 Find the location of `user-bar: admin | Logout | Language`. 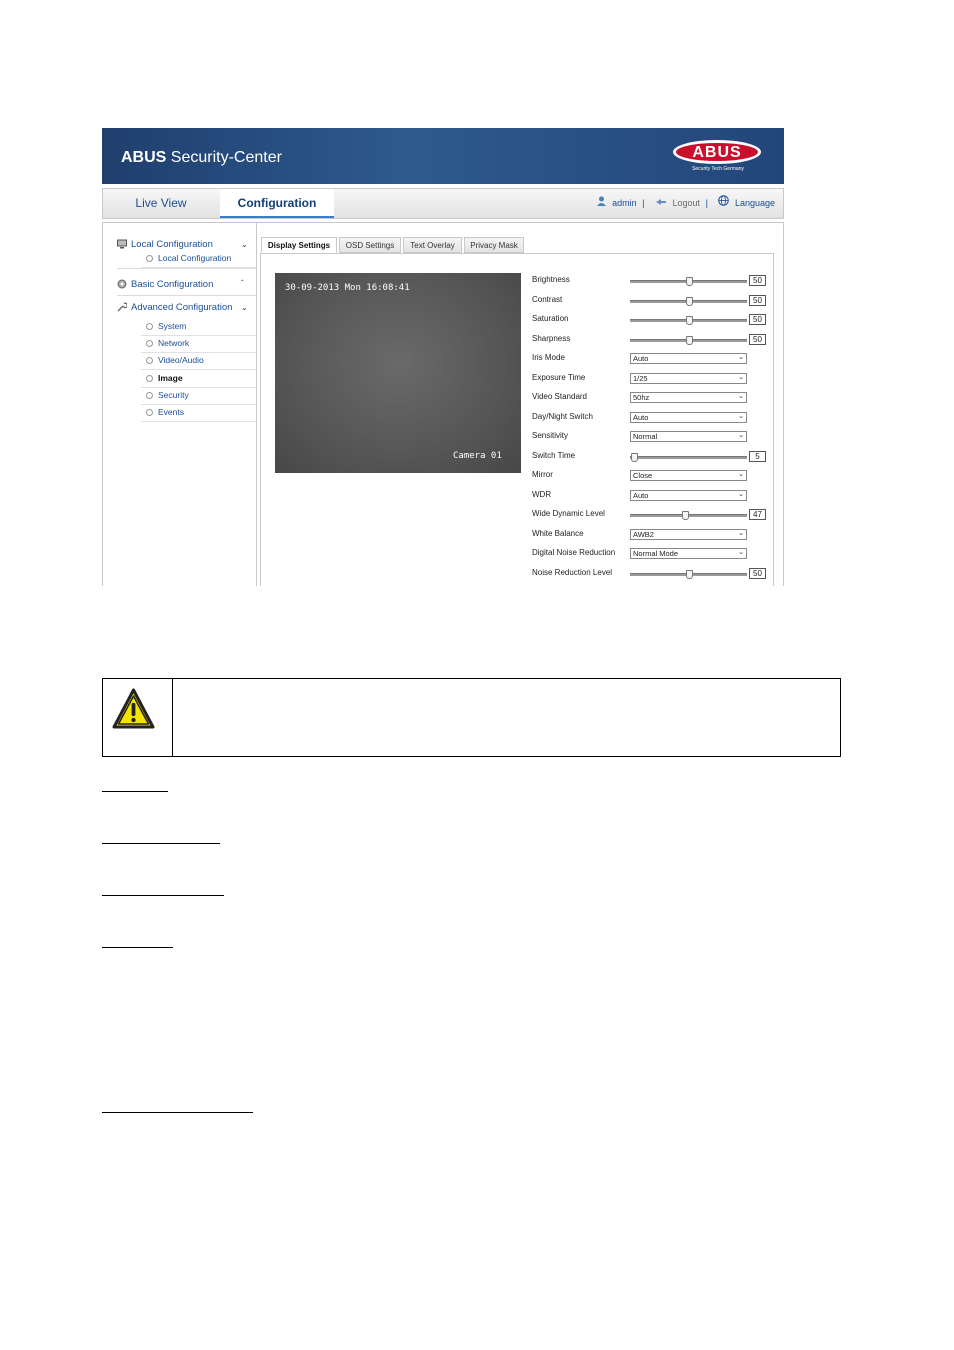

user-bar: admin | Logout | Language is located at coordinates (684, 203).